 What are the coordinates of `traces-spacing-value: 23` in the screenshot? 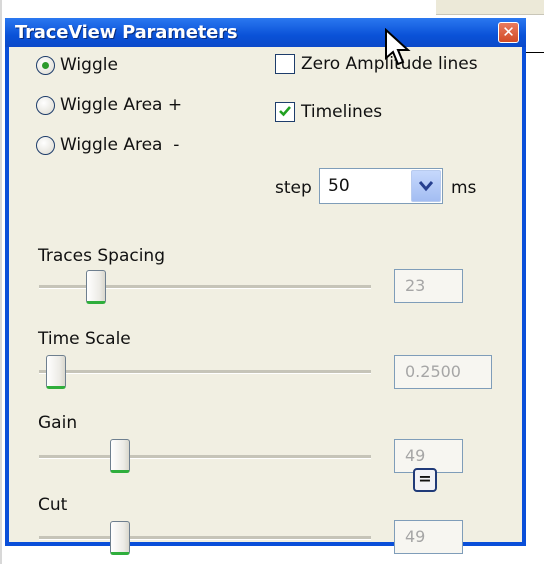 It's located at (415, 285).